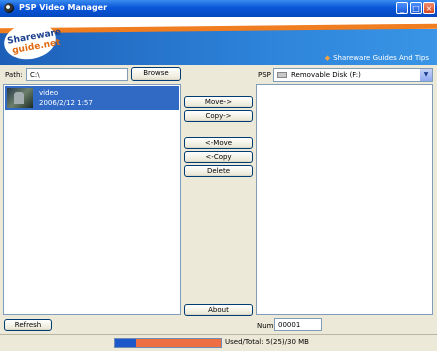 The width and height of the screenshot is (437, 351). What do you see at coordinates (267, 342) in the screenshot?
I see `storage-text: Used/Total: 5(25)/30 MB` at bounding box center [267, 342].